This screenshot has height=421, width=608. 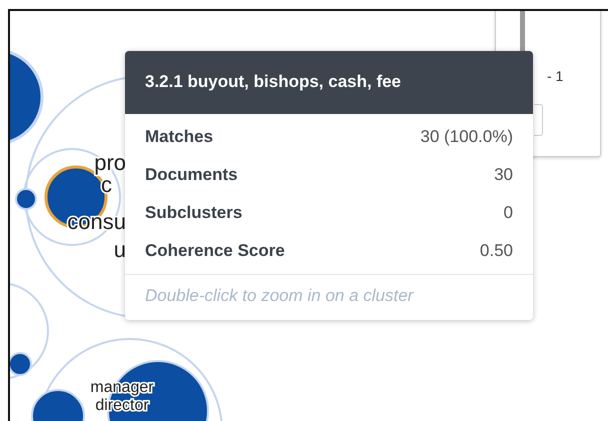 What do you see at coordinates (191, 175) in the screenshot?
I see `stat-label: Documents` at bounding box center [191, 175].